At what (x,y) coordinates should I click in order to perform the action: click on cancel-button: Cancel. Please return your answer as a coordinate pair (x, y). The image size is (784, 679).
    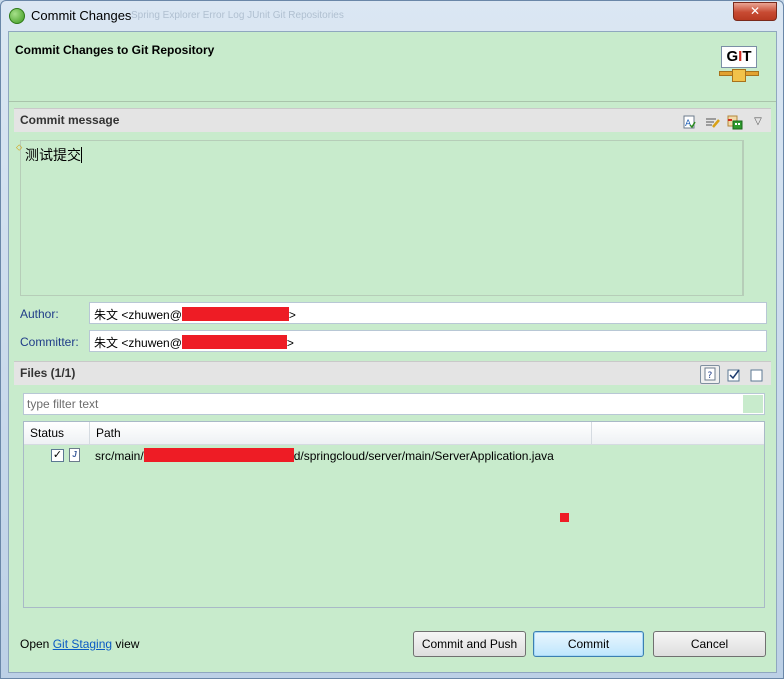
    Looking at the image, I should click on (709, 644).